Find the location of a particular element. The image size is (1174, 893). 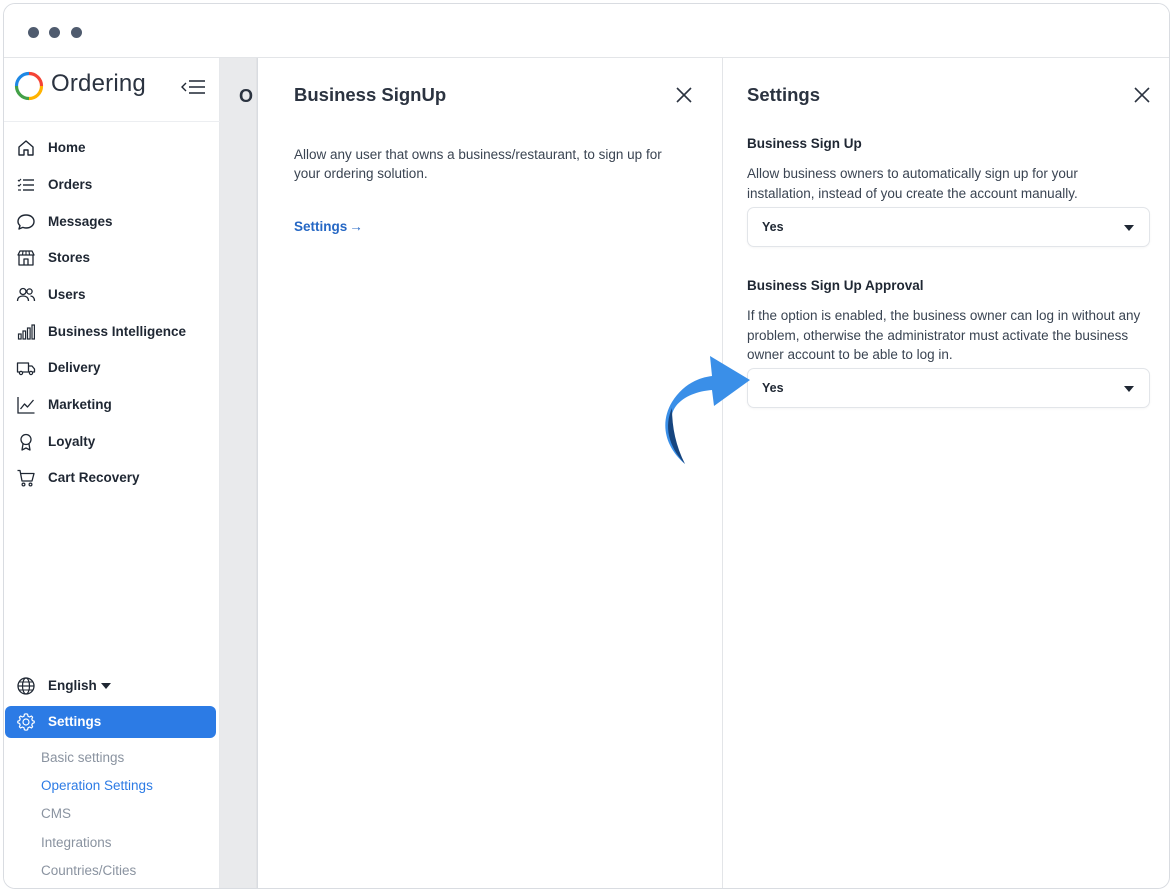

sidebar-item-label: Messages is located at coordinates (80, 221).